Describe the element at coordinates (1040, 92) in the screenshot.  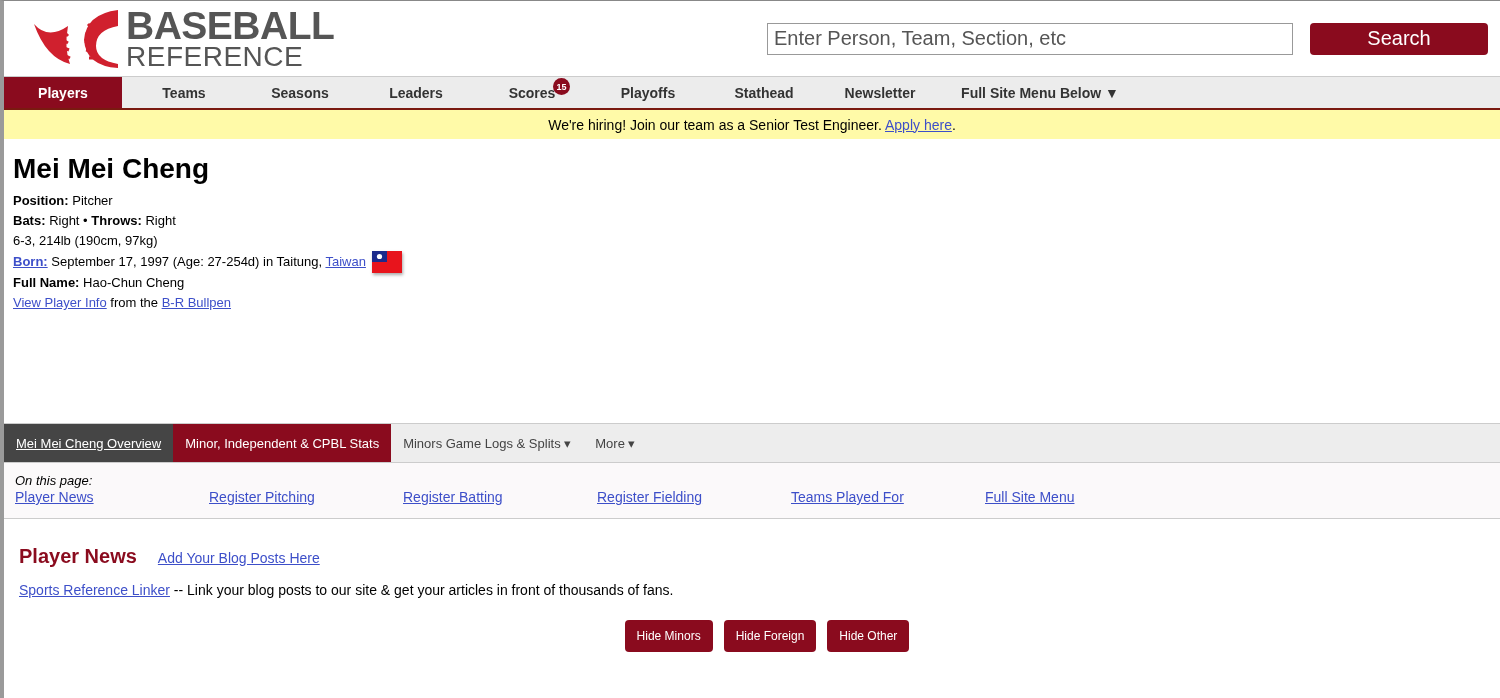
I see `nav-tab: Full Site Menu Below ▼` at that location.